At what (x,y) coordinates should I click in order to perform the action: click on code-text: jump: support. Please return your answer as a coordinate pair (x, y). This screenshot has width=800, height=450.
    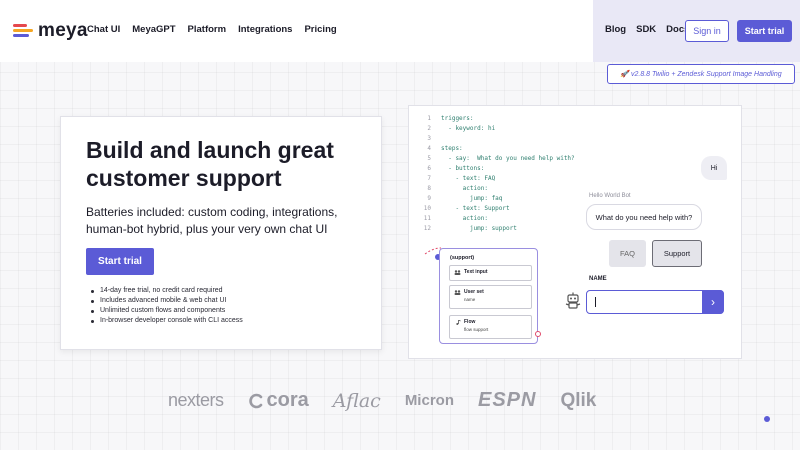
    Looking at the image, I should click on (479, 228).